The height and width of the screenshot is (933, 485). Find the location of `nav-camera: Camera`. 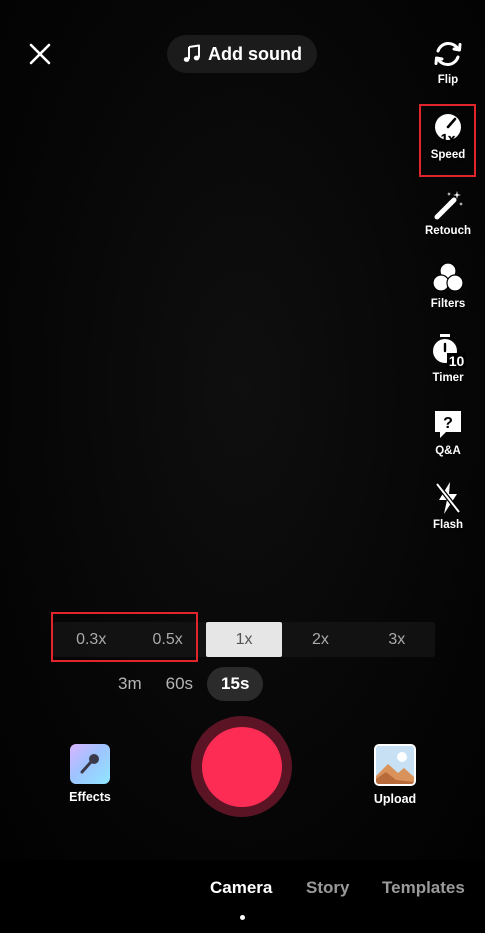

nav-camera: Camera is located at coordinates (241, 888).